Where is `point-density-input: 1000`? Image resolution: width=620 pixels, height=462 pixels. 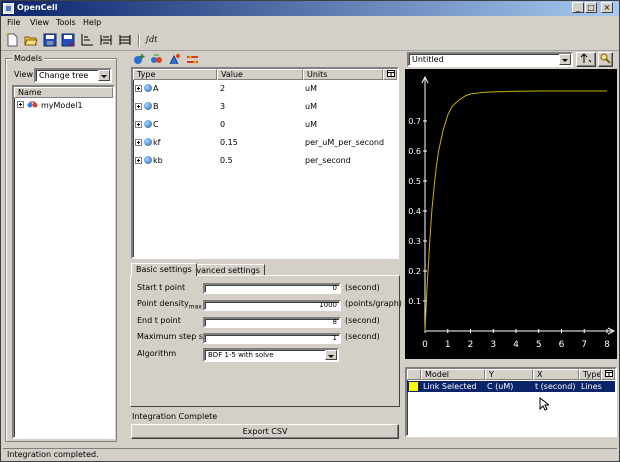
point-density-input: 1000 is located at coordinates (272, 305).